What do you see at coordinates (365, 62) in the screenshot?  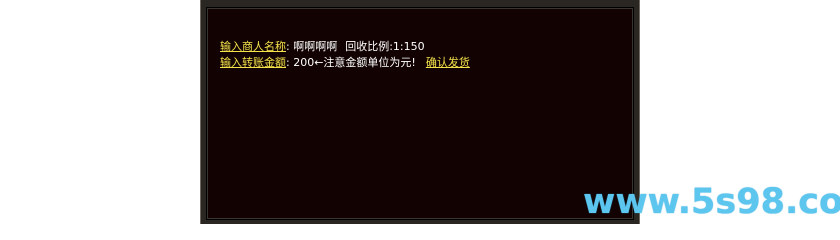 I see `amount-unit-note: ←注意金额单位为元!` at bounding box center [365, 62].